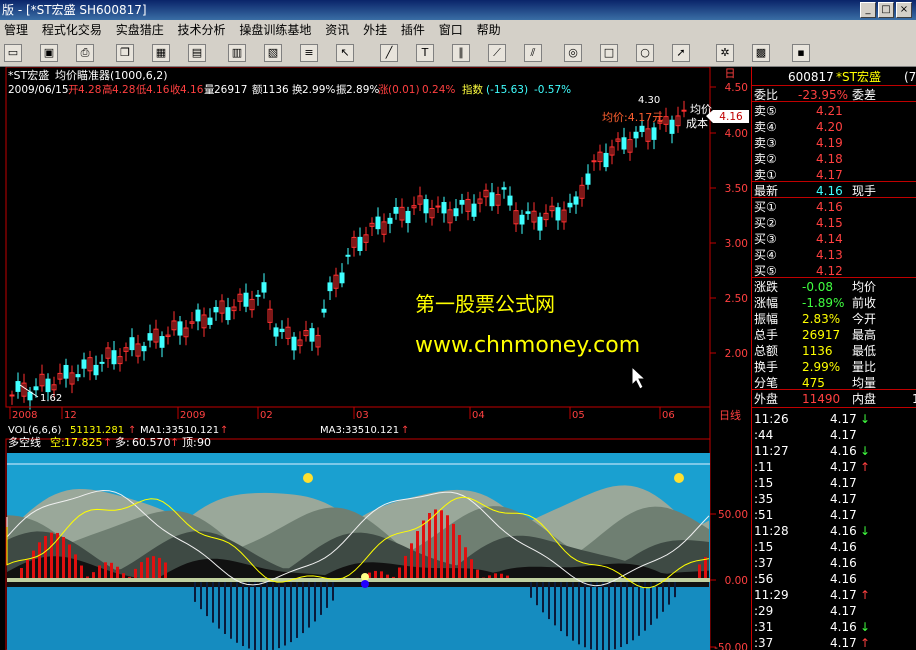 This screenshot has height=650, width=916. I want to click on tick-row-10: :56 4.16, so click(834, 579).